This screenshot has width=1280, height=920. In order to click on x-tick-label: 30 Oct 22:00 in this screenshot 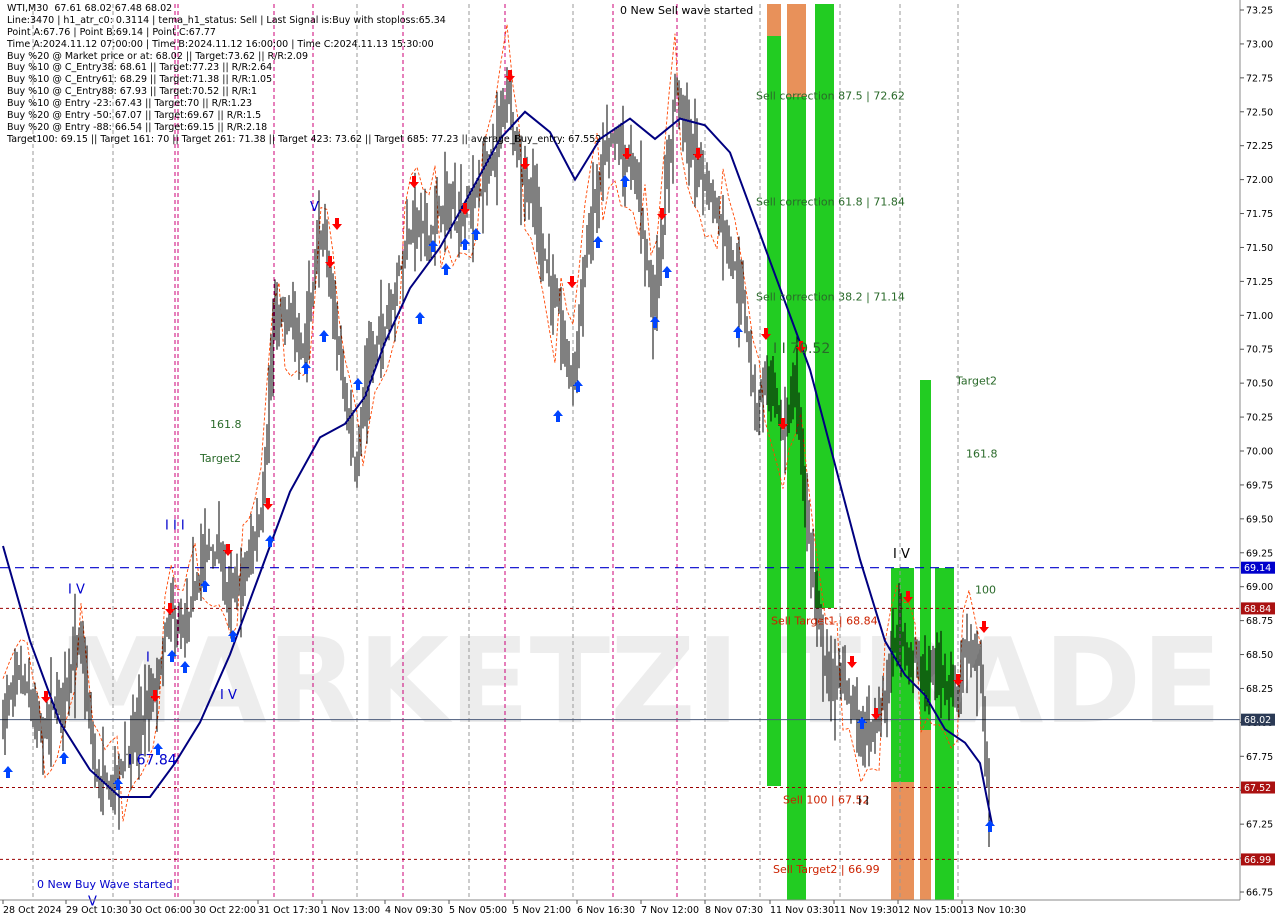, I will do `click(225, 910)`.